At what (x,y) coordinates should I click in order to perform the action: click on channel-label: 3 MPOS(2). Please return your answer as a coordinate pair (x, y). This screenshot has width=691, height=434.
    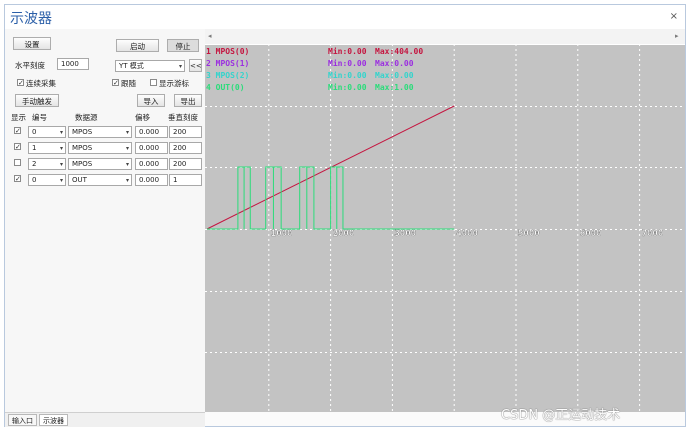
    Looking at the image, I should click on (227, 75).